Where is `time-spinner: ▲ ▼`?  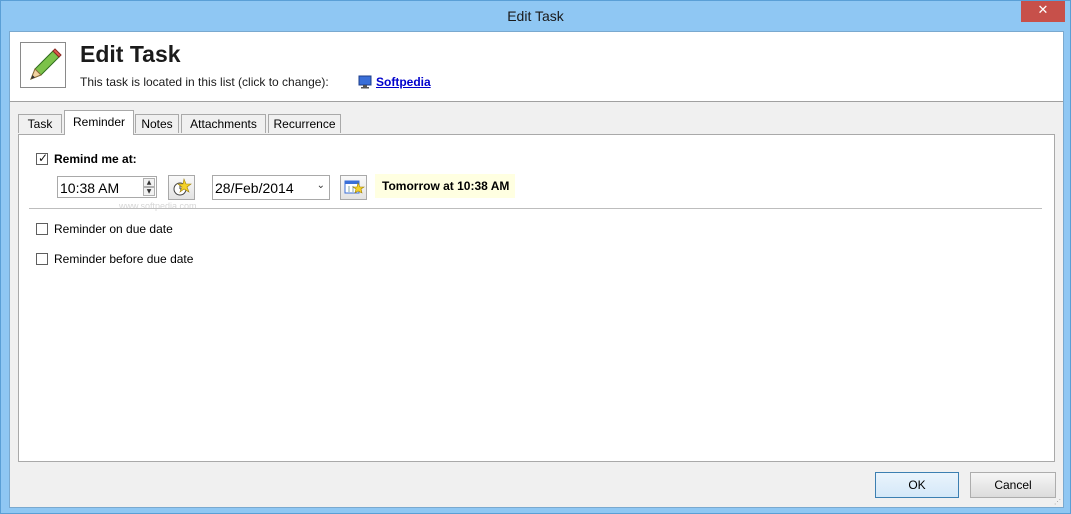
time-spinner: ▲ ▼ is located at coordinates (149, 187).